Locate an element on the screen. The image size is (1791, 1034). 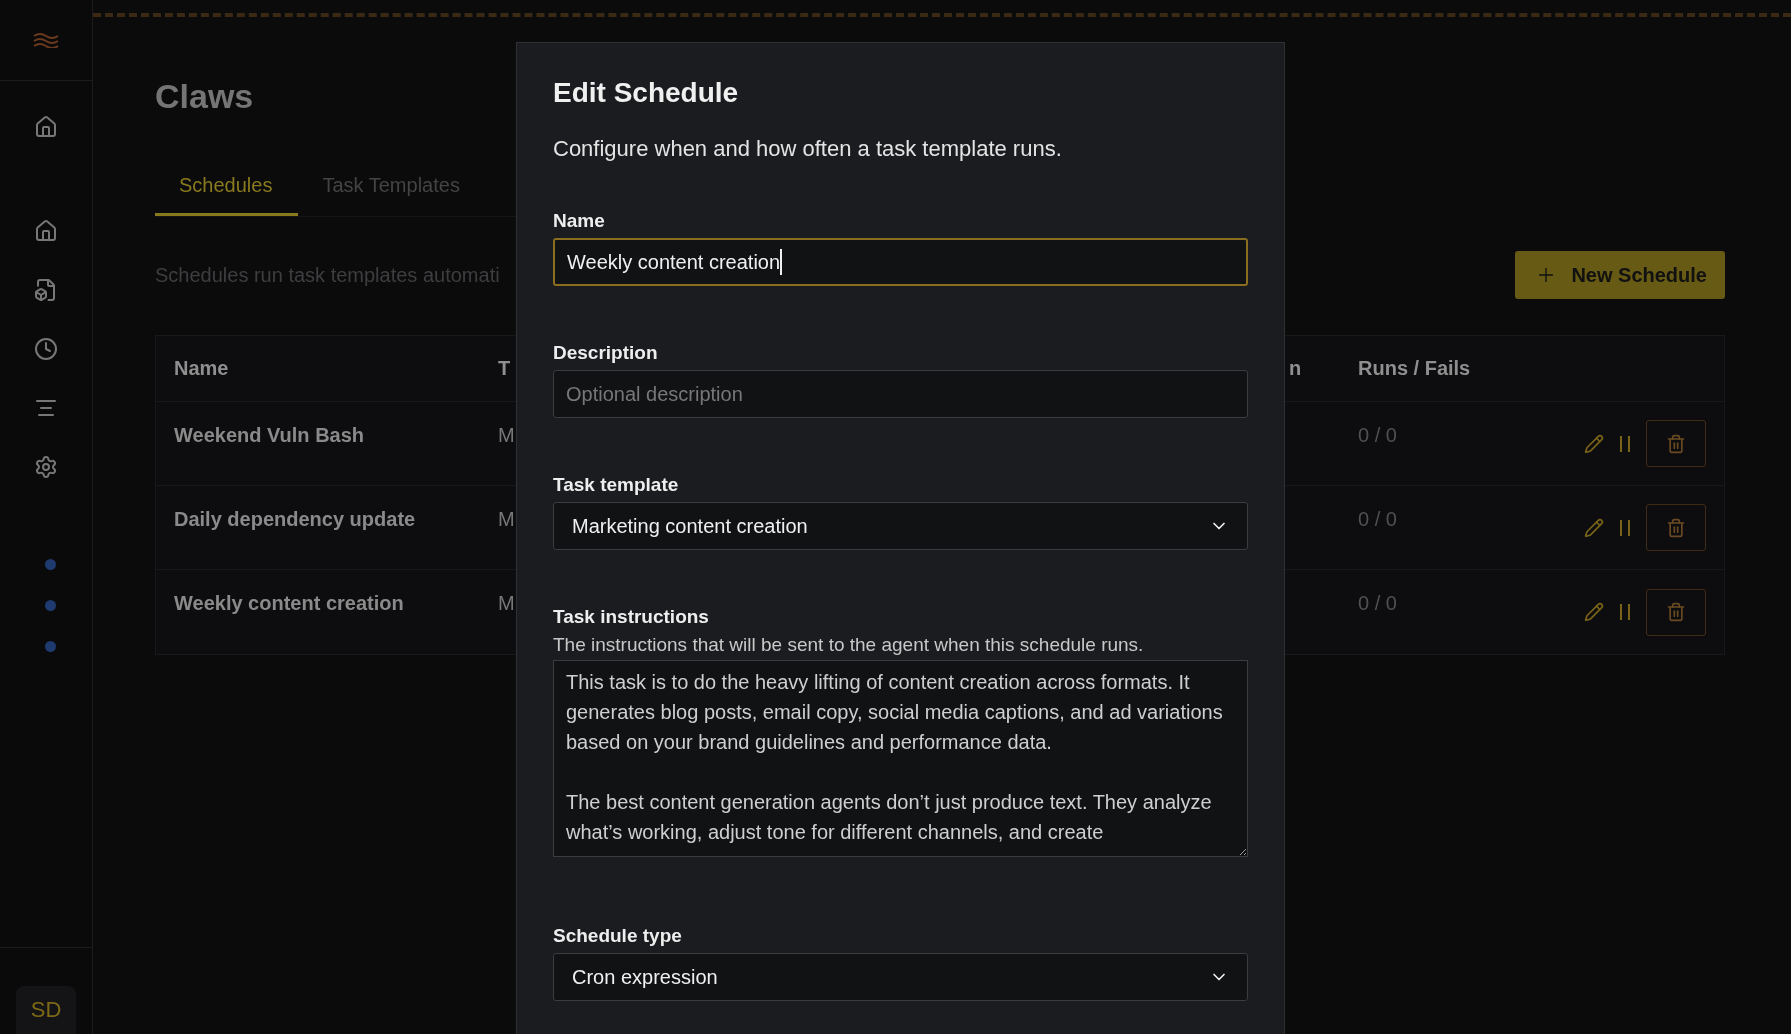
table-cell: Weekly content creation is located at coordinates (289, 603).